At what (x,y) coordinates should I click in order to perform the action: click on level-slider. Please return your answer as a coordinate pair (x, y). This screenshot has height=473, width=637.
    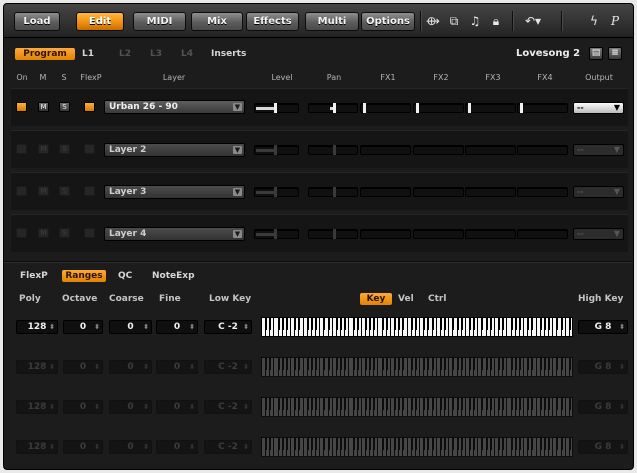
    Looking at the image, I should click on (276, 234).